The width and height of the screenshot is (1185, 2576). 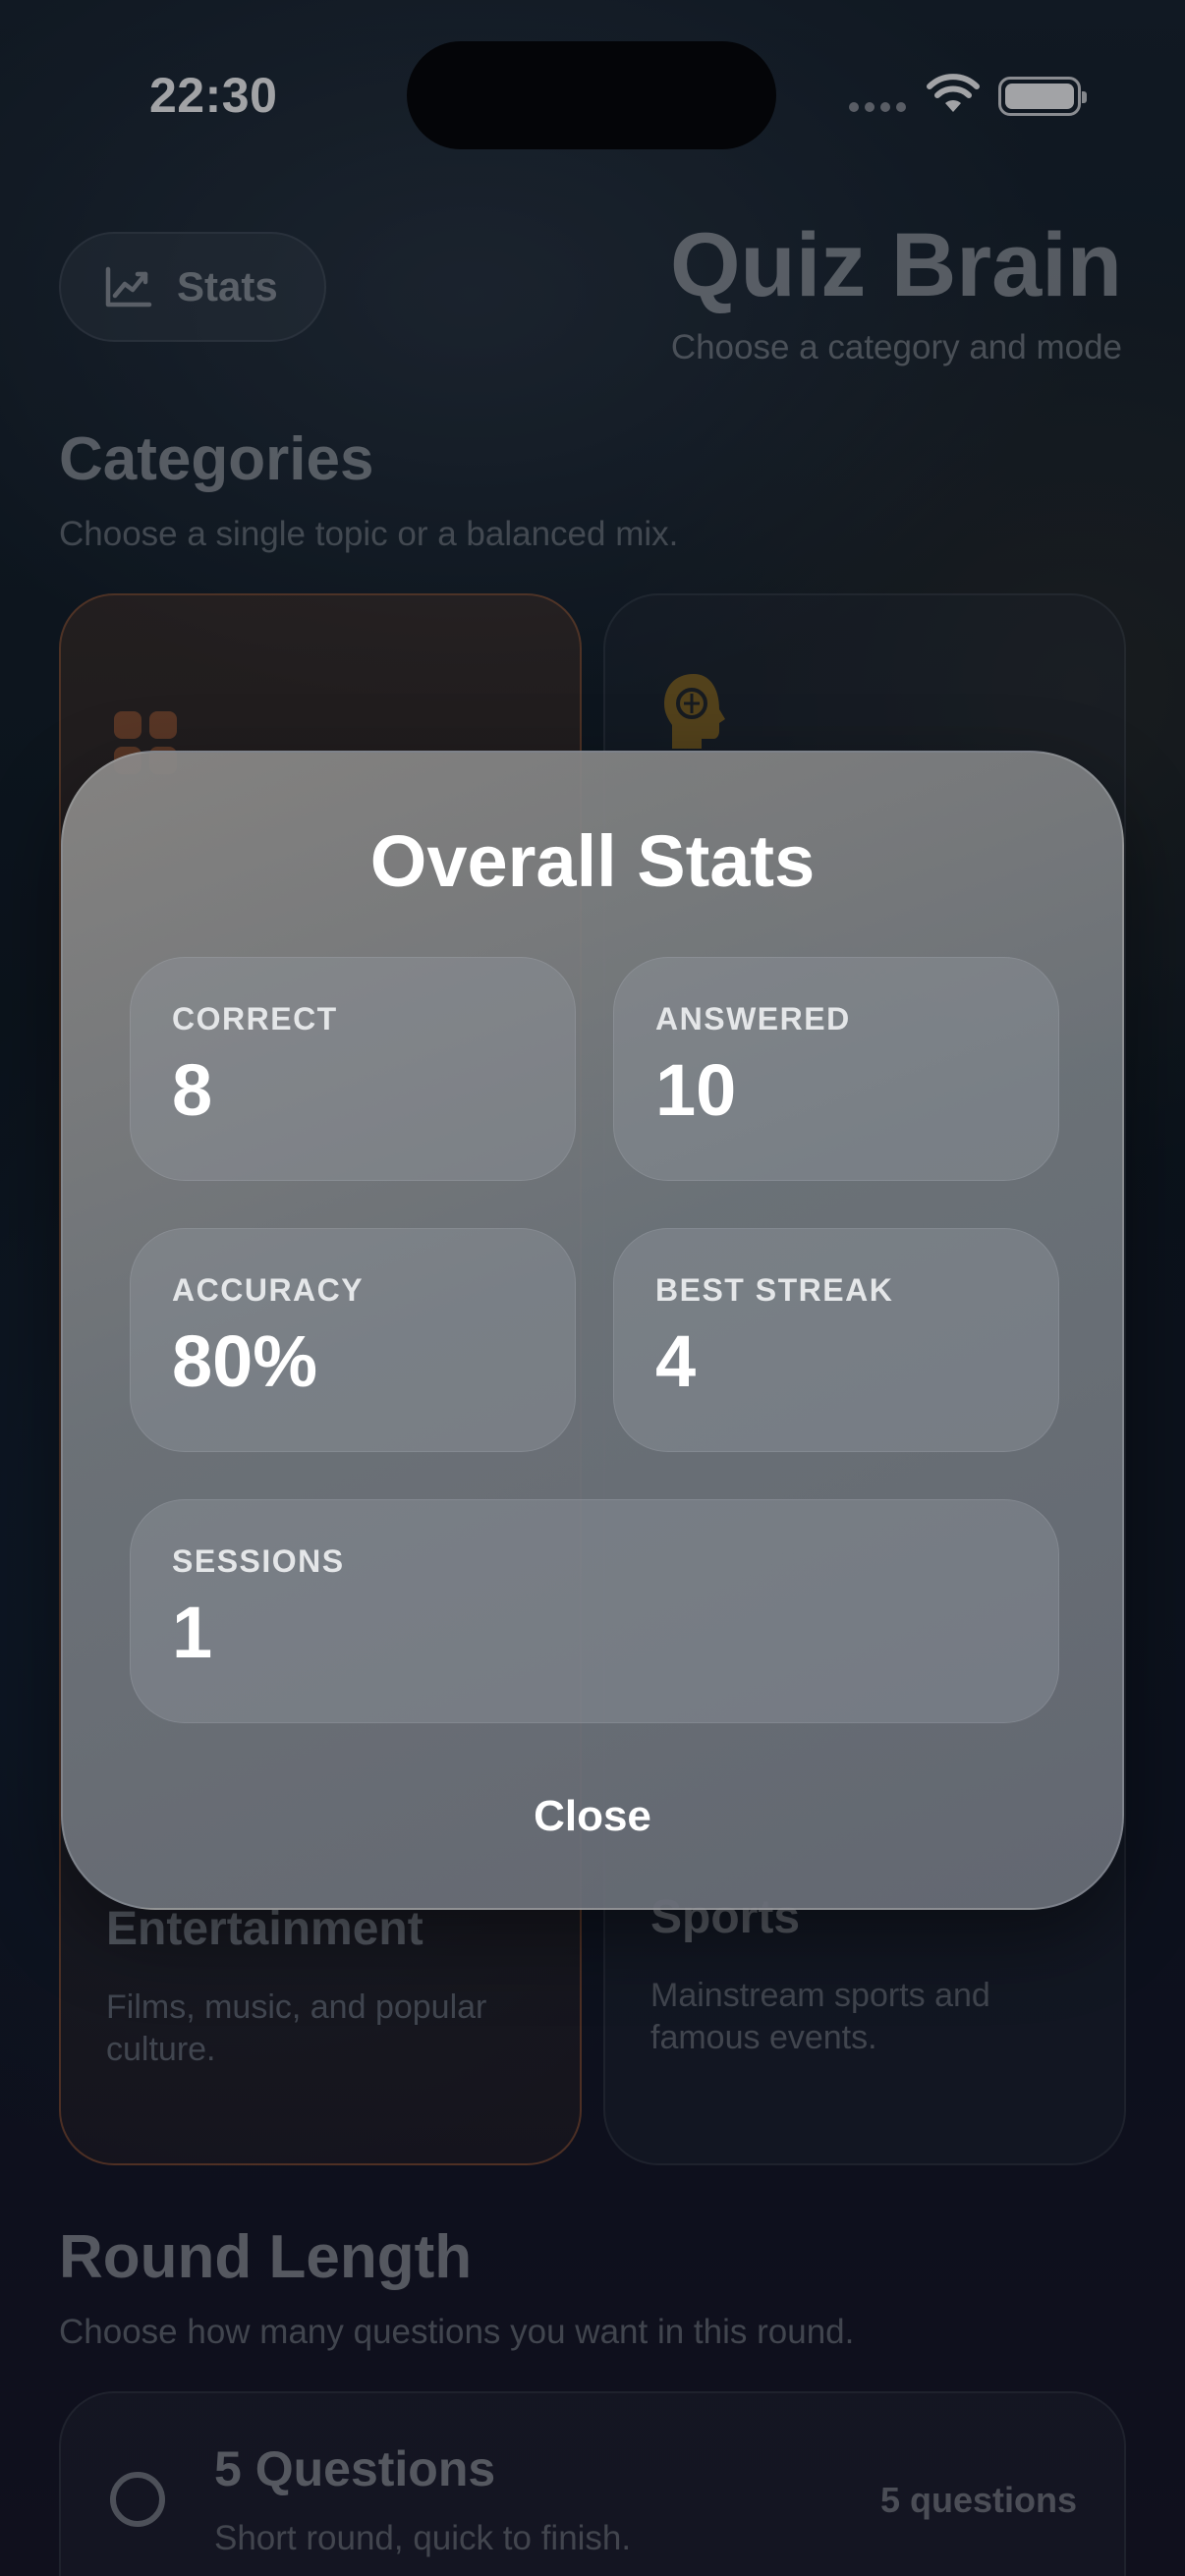 What do you see at coordinates (592, 861) in the screenshot?
I see `modal-title: Overall Stats` at bounding box center [592, 861].